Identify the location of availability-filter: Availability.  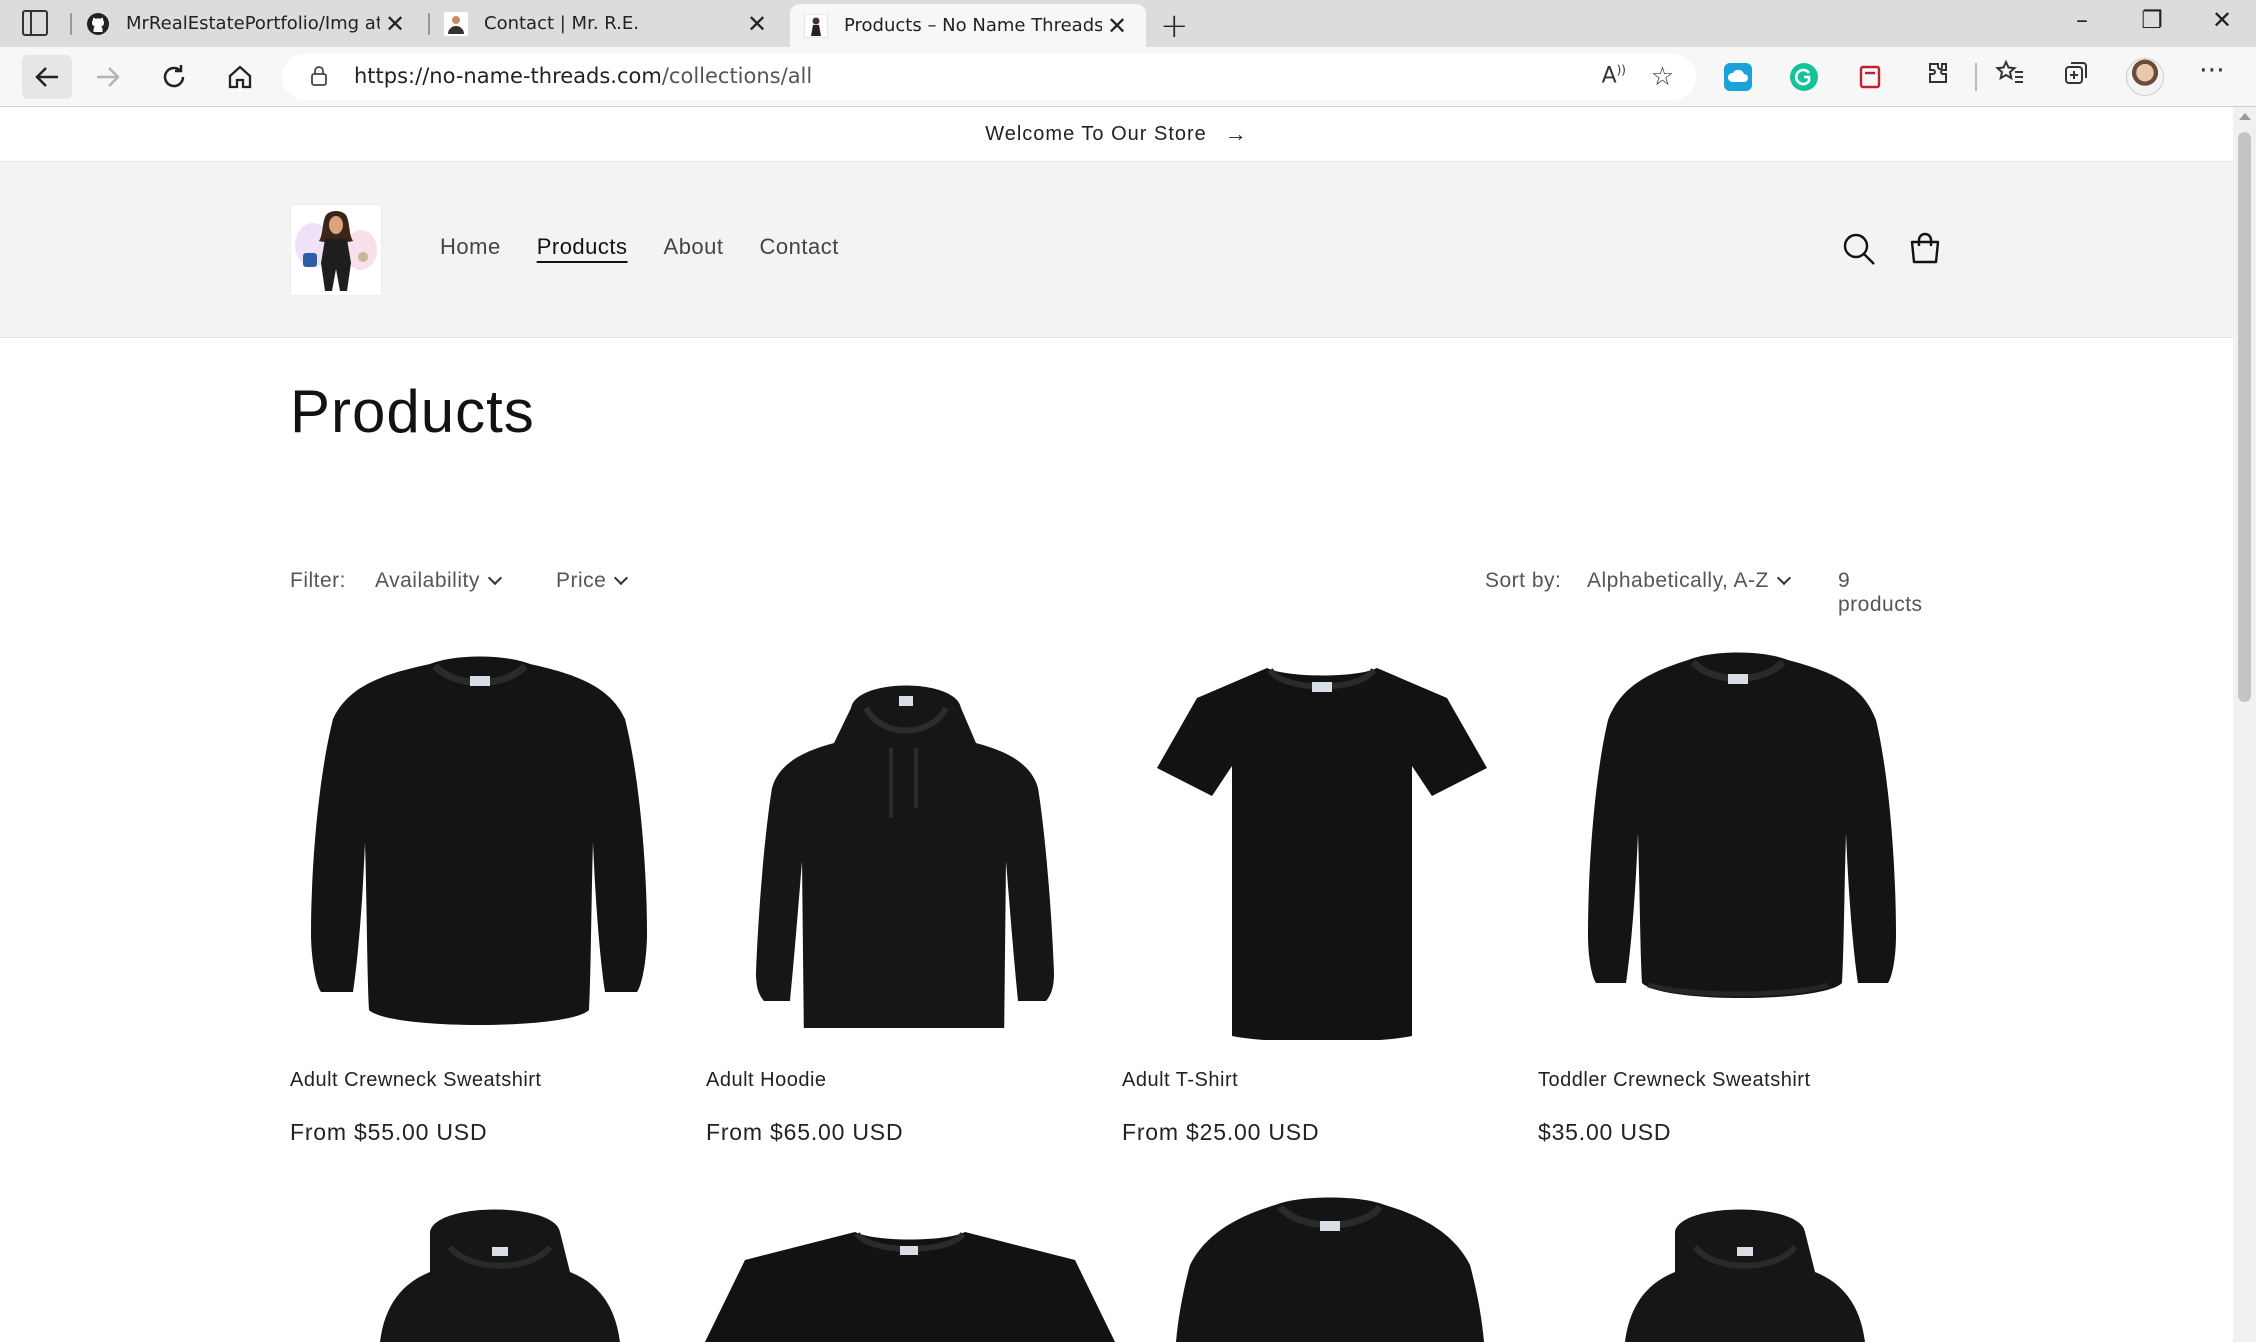
(438, 581).